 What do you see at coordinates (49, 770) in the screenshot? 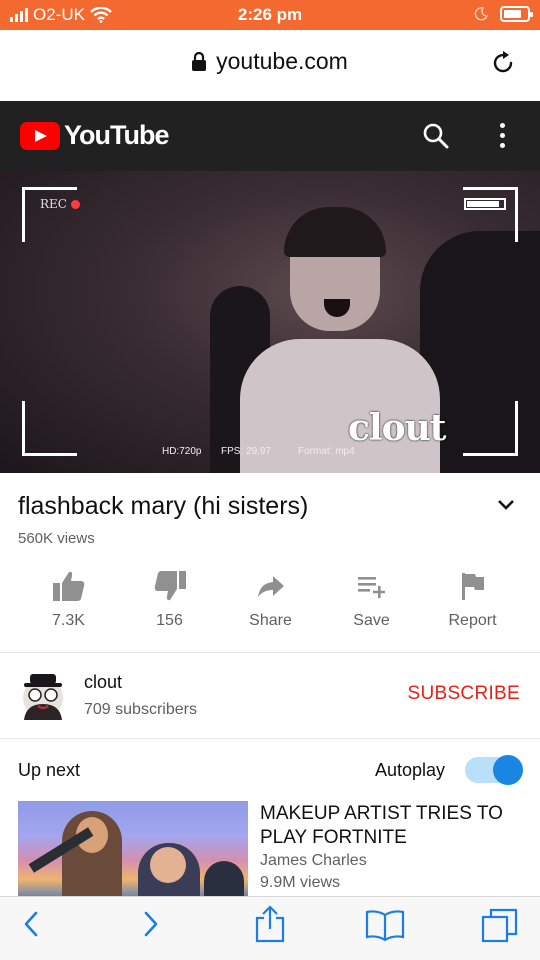
I see `up-next-heading: Up next` at bounding box center [49, 770].